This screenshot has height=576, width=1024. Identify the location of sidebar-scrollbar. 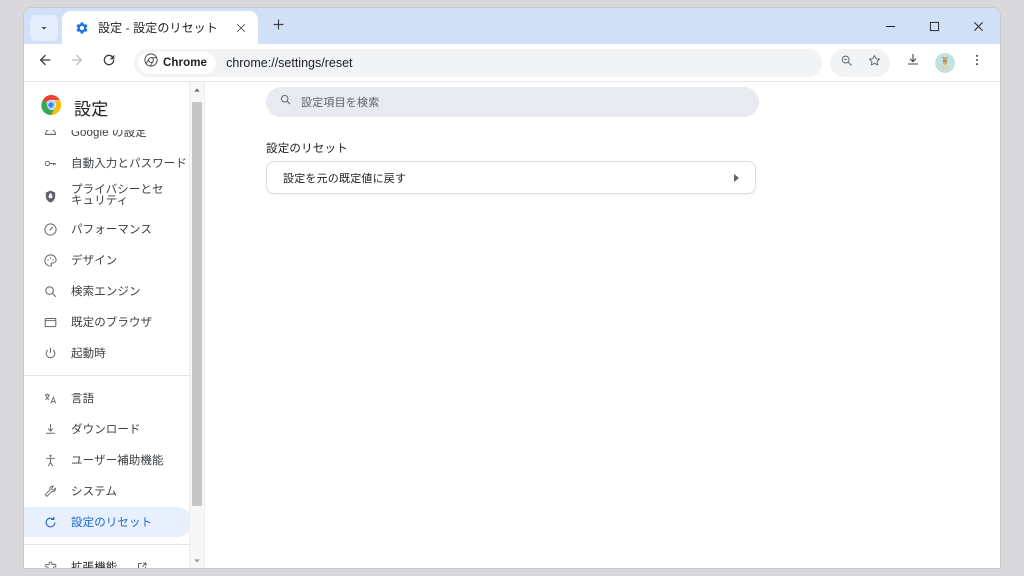
(196, 325).